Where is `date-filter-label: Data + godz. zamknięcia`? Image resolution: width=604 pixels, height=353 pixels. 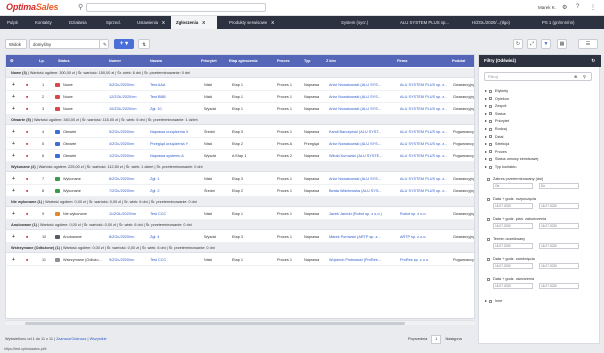
date-filter-label: Data + godz. zamknięcia is located at coordinates (510, 259).